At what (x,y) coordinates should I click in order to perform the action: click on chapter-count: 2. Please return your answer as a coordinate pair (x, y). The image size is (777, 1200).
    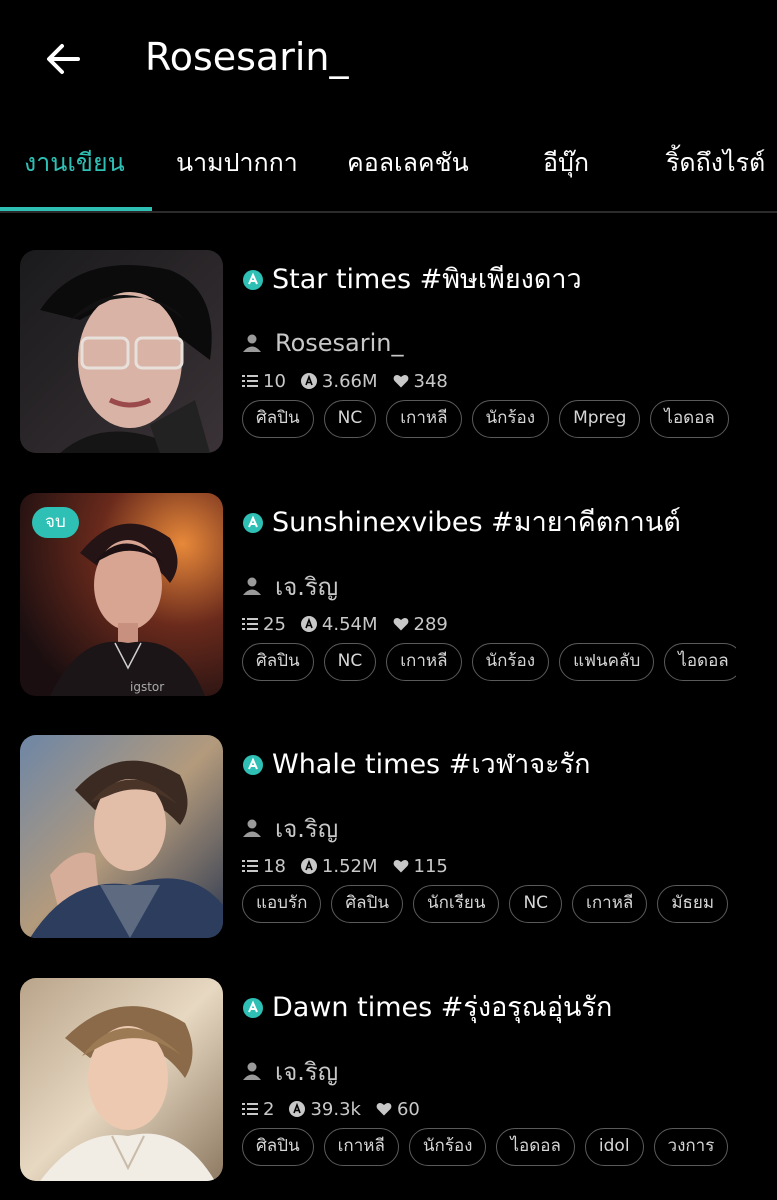
    Looking at the image, I should click on (269, 1109).